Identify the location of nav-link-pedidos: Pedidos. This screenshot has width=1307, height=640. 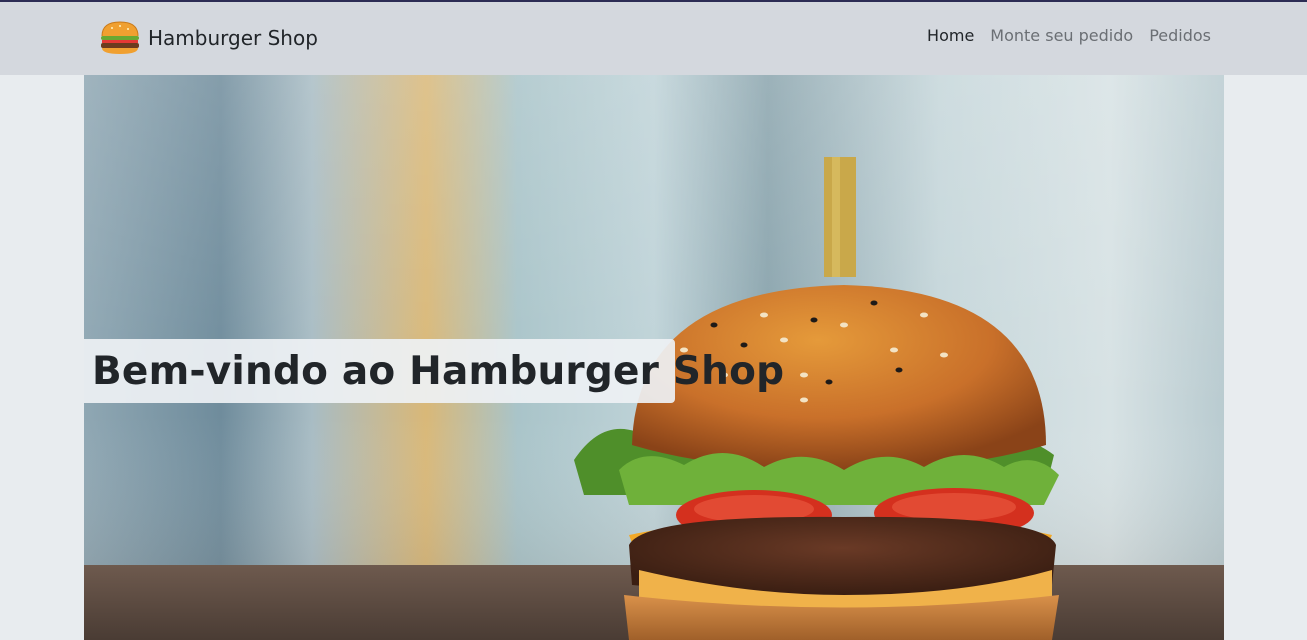
(1180, 35).